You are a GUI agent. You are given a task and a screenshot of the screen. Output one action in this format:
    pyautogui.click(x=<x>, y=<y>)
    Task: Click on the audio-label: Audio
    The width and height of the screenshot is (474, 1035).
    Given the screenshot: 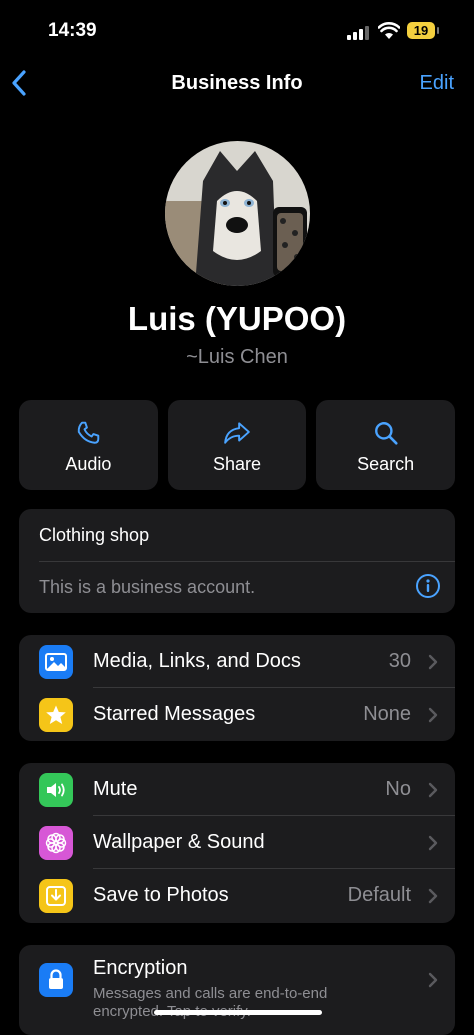 What is the action you would take?
    pyautogui.click(x=88, y=464)
    